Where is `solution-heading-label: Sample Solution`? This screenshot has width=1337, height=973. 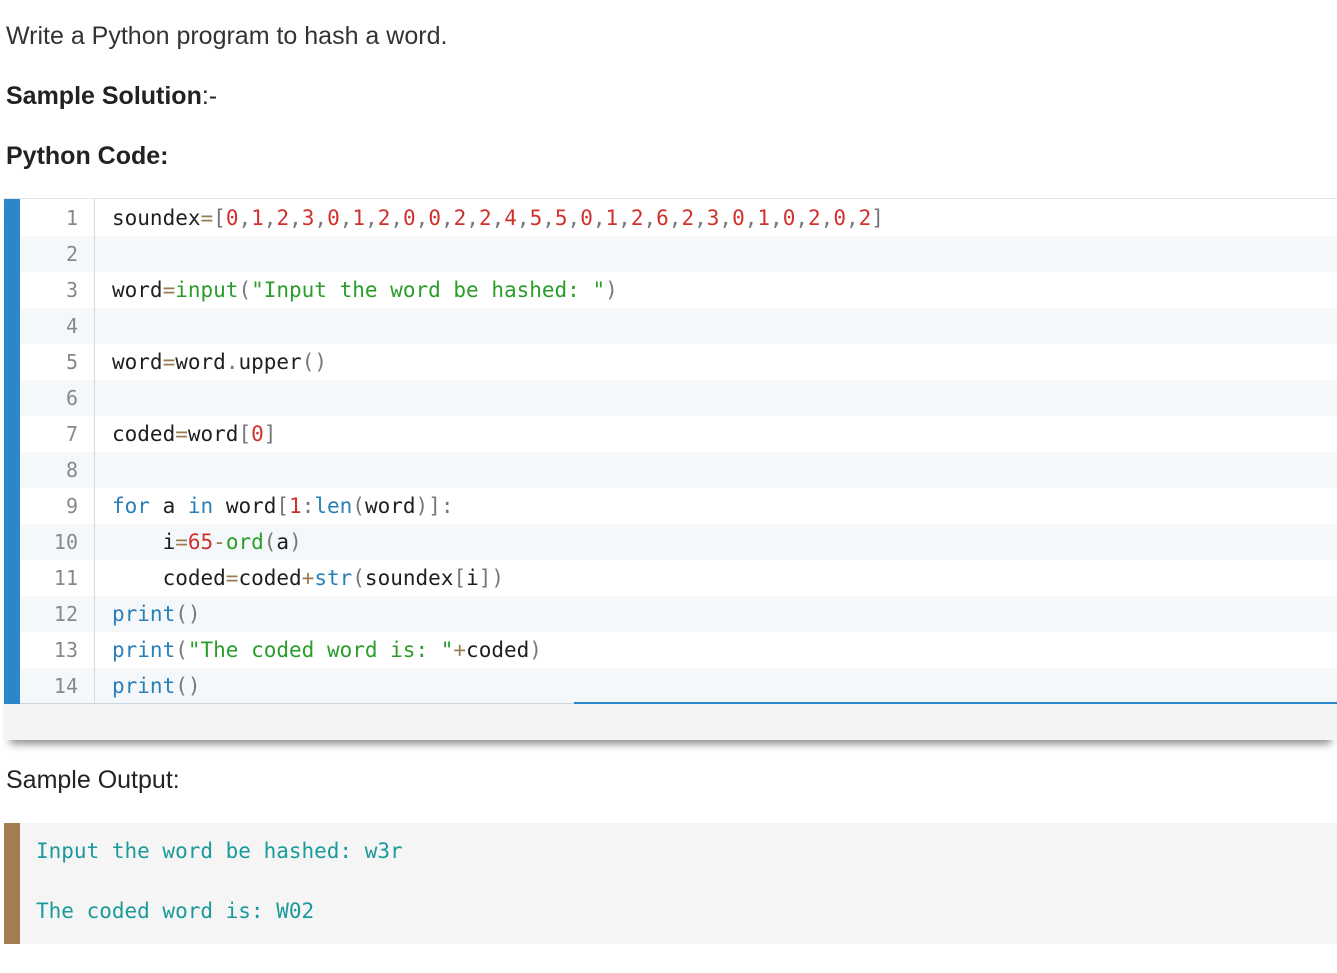 solution-heading-label: Sample Solution is located at coordinates (104, 96).